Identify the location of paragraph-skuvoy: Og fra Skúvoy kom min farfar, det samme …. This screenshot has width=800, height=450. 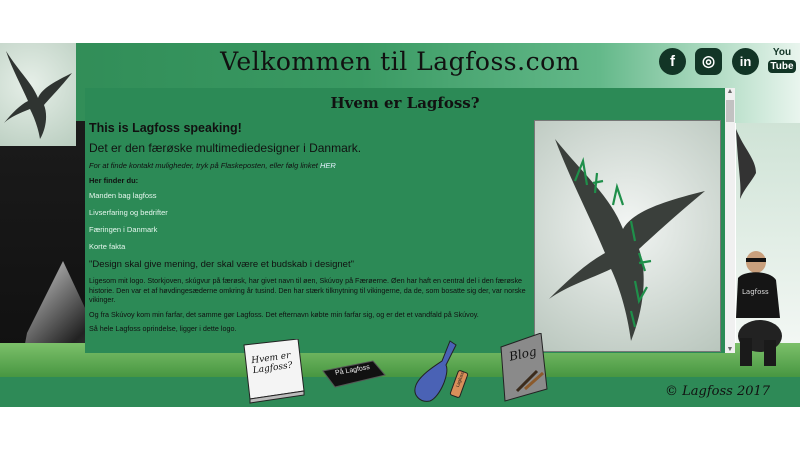
(284, 314).